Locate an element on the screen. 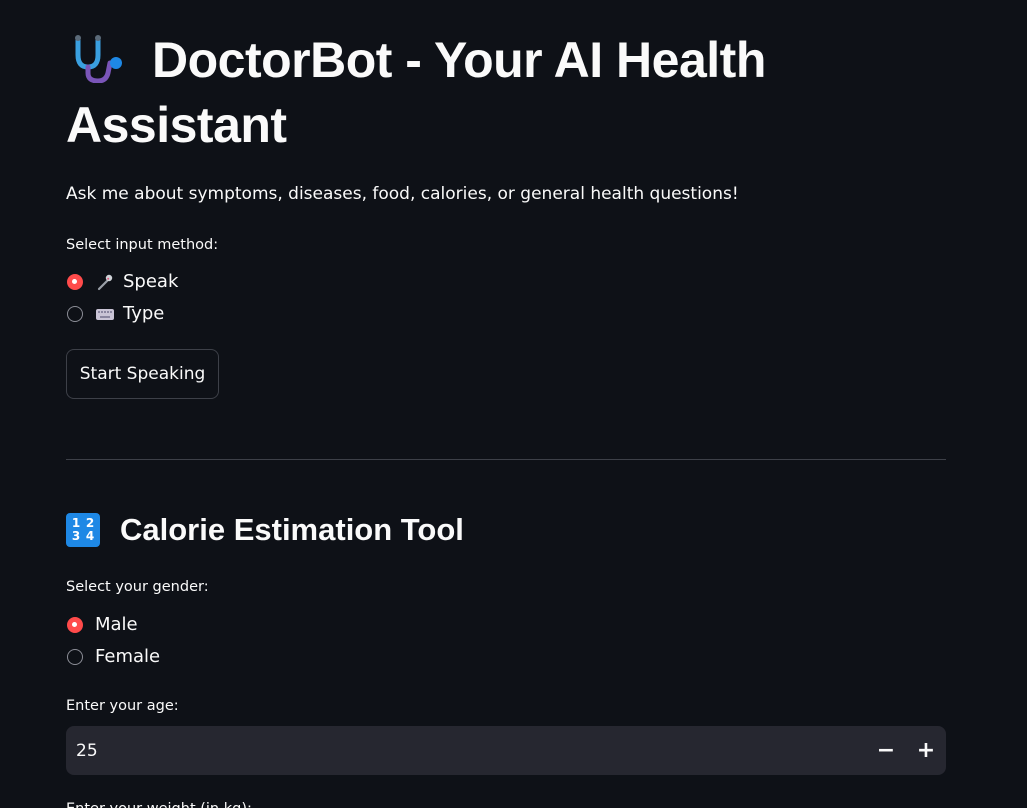  weight-label: Enter your weight (in kg): is located at coordinates (159, 803).